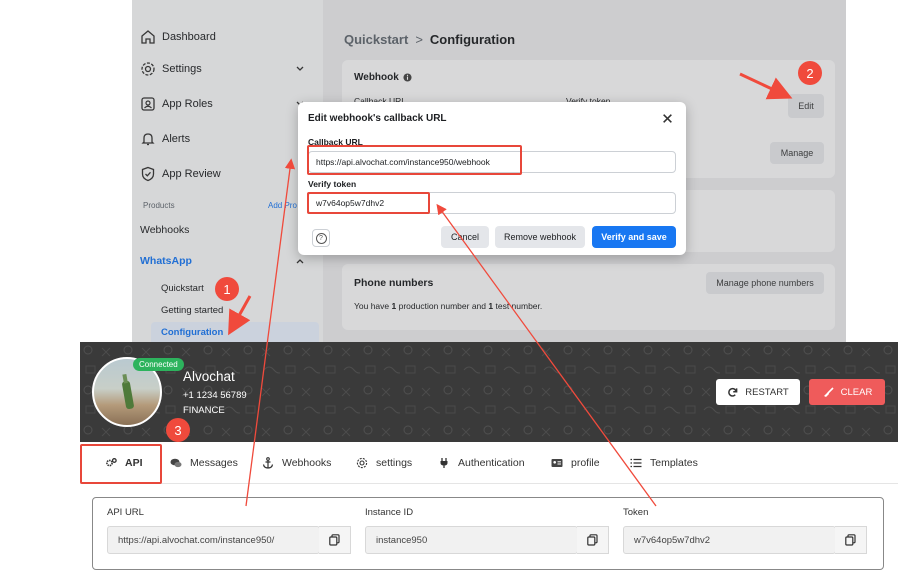  I want to click on instance-id-field: instance950, so click(471, 540).